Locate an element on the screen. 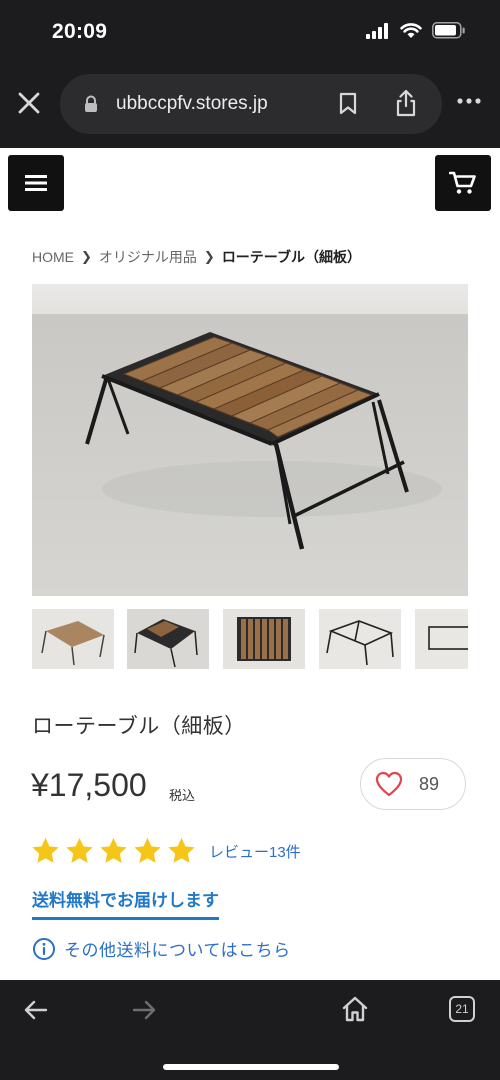 The height and width of the screenshot is (1080, 500). close-icon is located at coordinates (29, 103).